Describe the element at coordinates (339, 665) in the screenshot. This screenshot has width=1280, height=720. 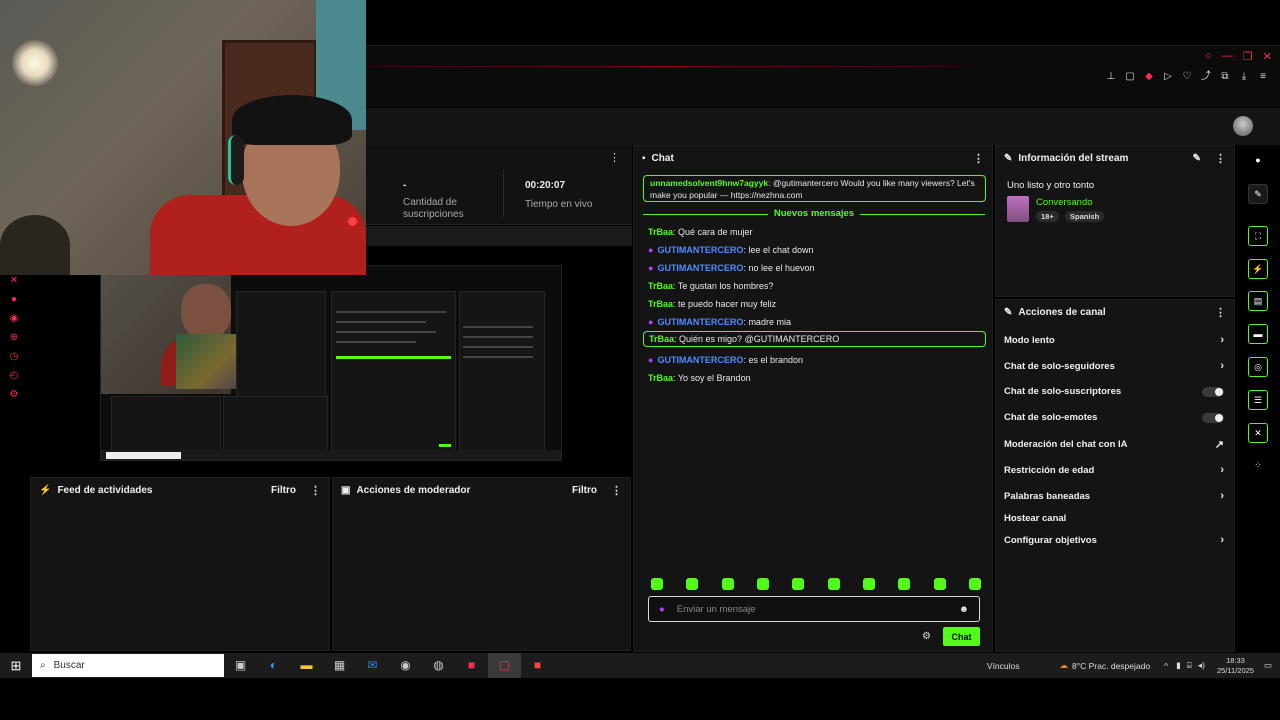
I see `store-icon: ▦` at that location.